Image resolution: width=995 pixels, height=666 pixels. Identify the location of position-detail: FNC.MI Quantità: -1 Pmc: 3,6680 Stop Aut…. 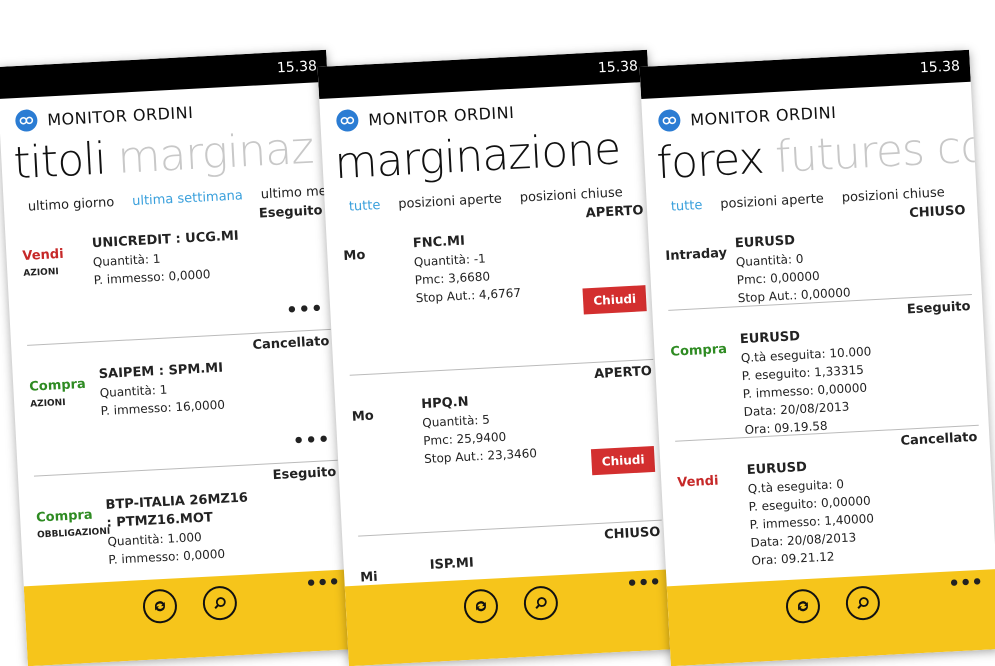
(467, 268).